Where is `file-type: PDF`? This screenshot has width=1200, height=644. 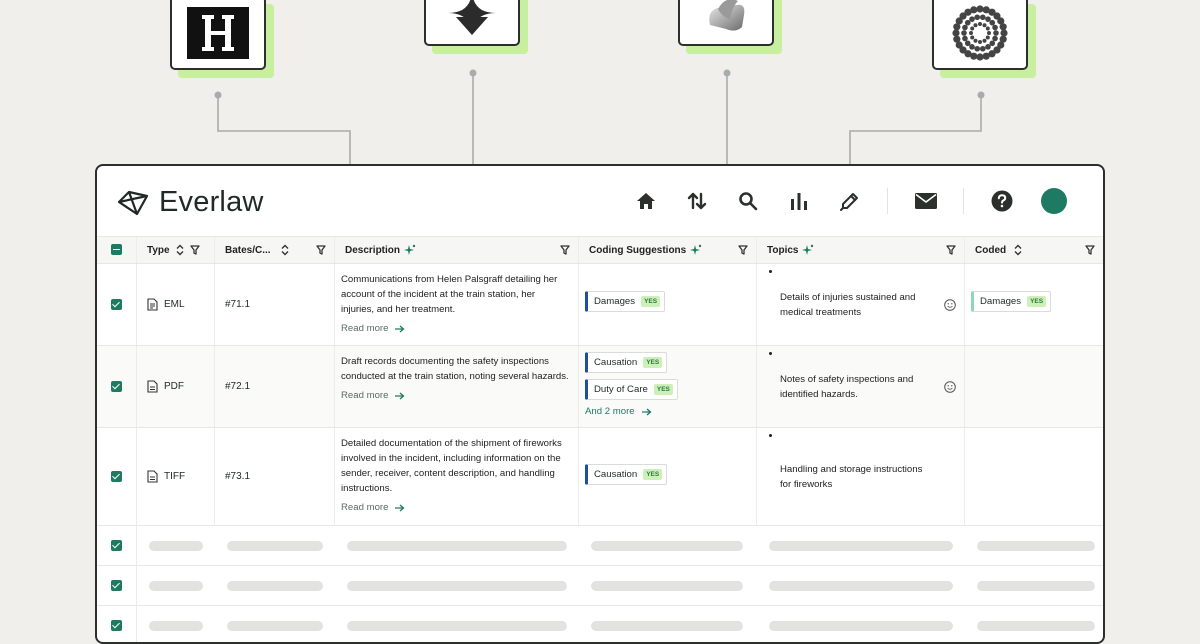 file-type: PDF is located at coordinates (174, 386).